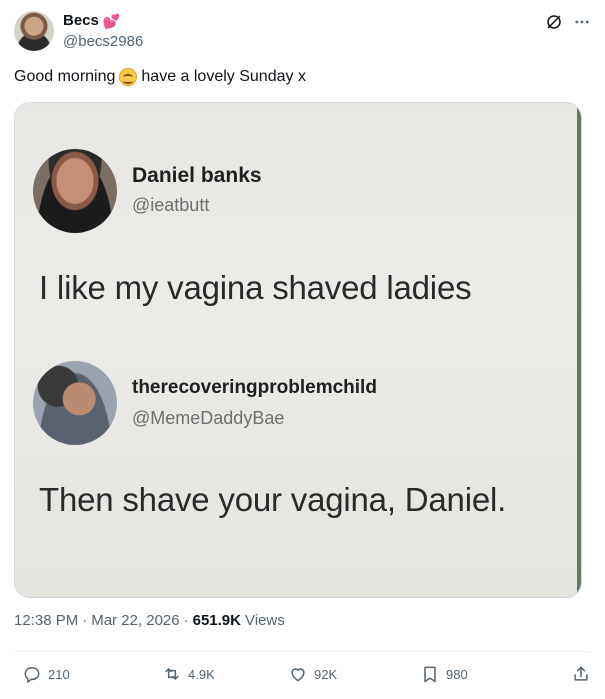  What do you see at coordinates (65, 76) in the screenshot?
I see `tweet-text-before: Good morning` at bounding box center [65, 76].